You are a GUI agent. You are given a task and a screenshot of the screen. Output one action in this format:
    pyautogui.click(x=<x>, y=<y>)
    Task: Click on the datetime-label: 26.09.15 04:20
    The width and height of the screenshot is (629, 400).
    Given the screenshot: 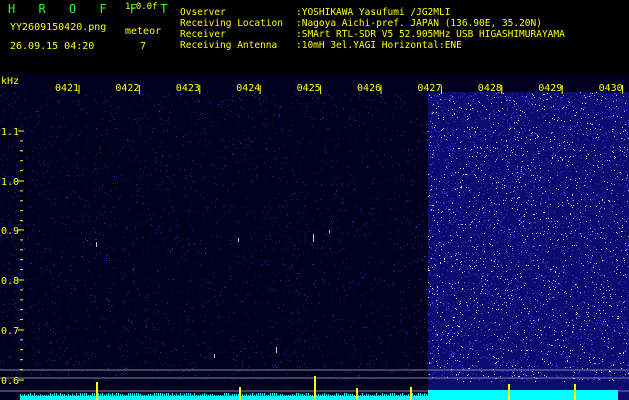 What is the action you would take?
    pyautogui.click(x=52, y=46)
    